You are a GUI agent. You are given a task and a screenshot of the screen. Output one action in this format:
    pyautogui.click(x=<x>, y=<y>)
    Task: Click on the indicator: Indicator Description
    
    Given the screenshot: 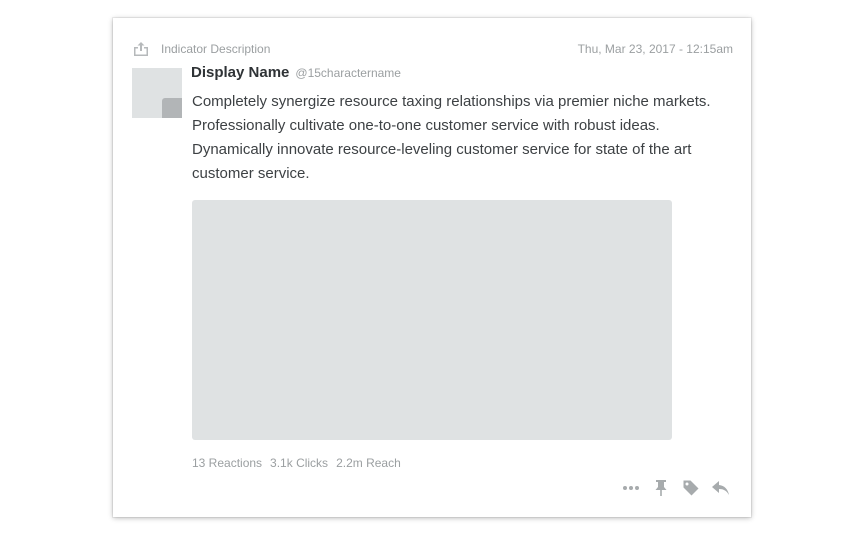 What is the action you would take?
    pyautogui.click(x=201, y=49)
    